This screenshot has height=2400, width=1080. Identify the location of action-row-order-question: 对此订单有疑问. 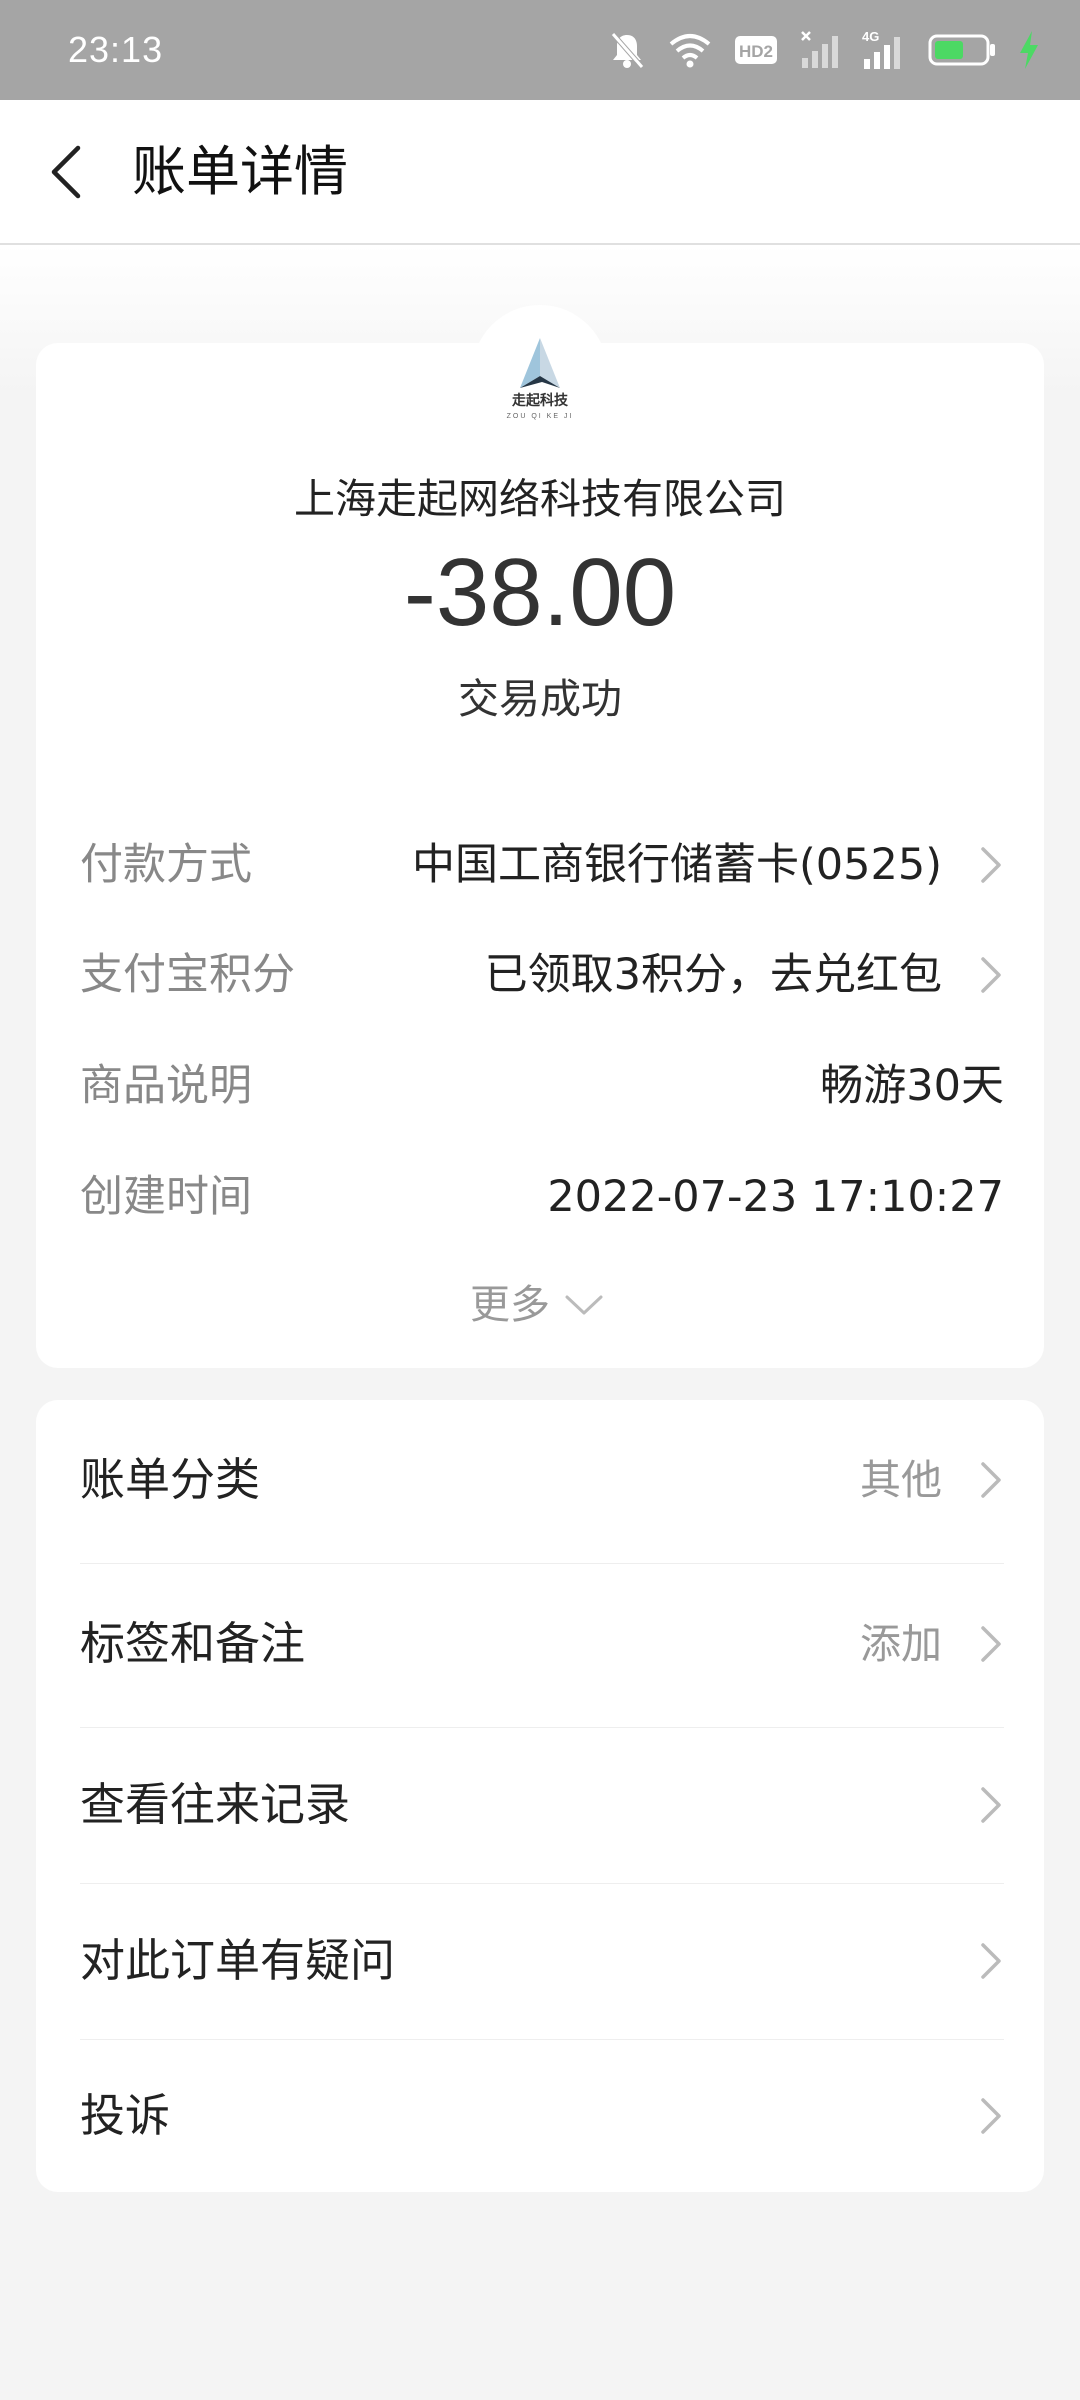
(542, 1962).